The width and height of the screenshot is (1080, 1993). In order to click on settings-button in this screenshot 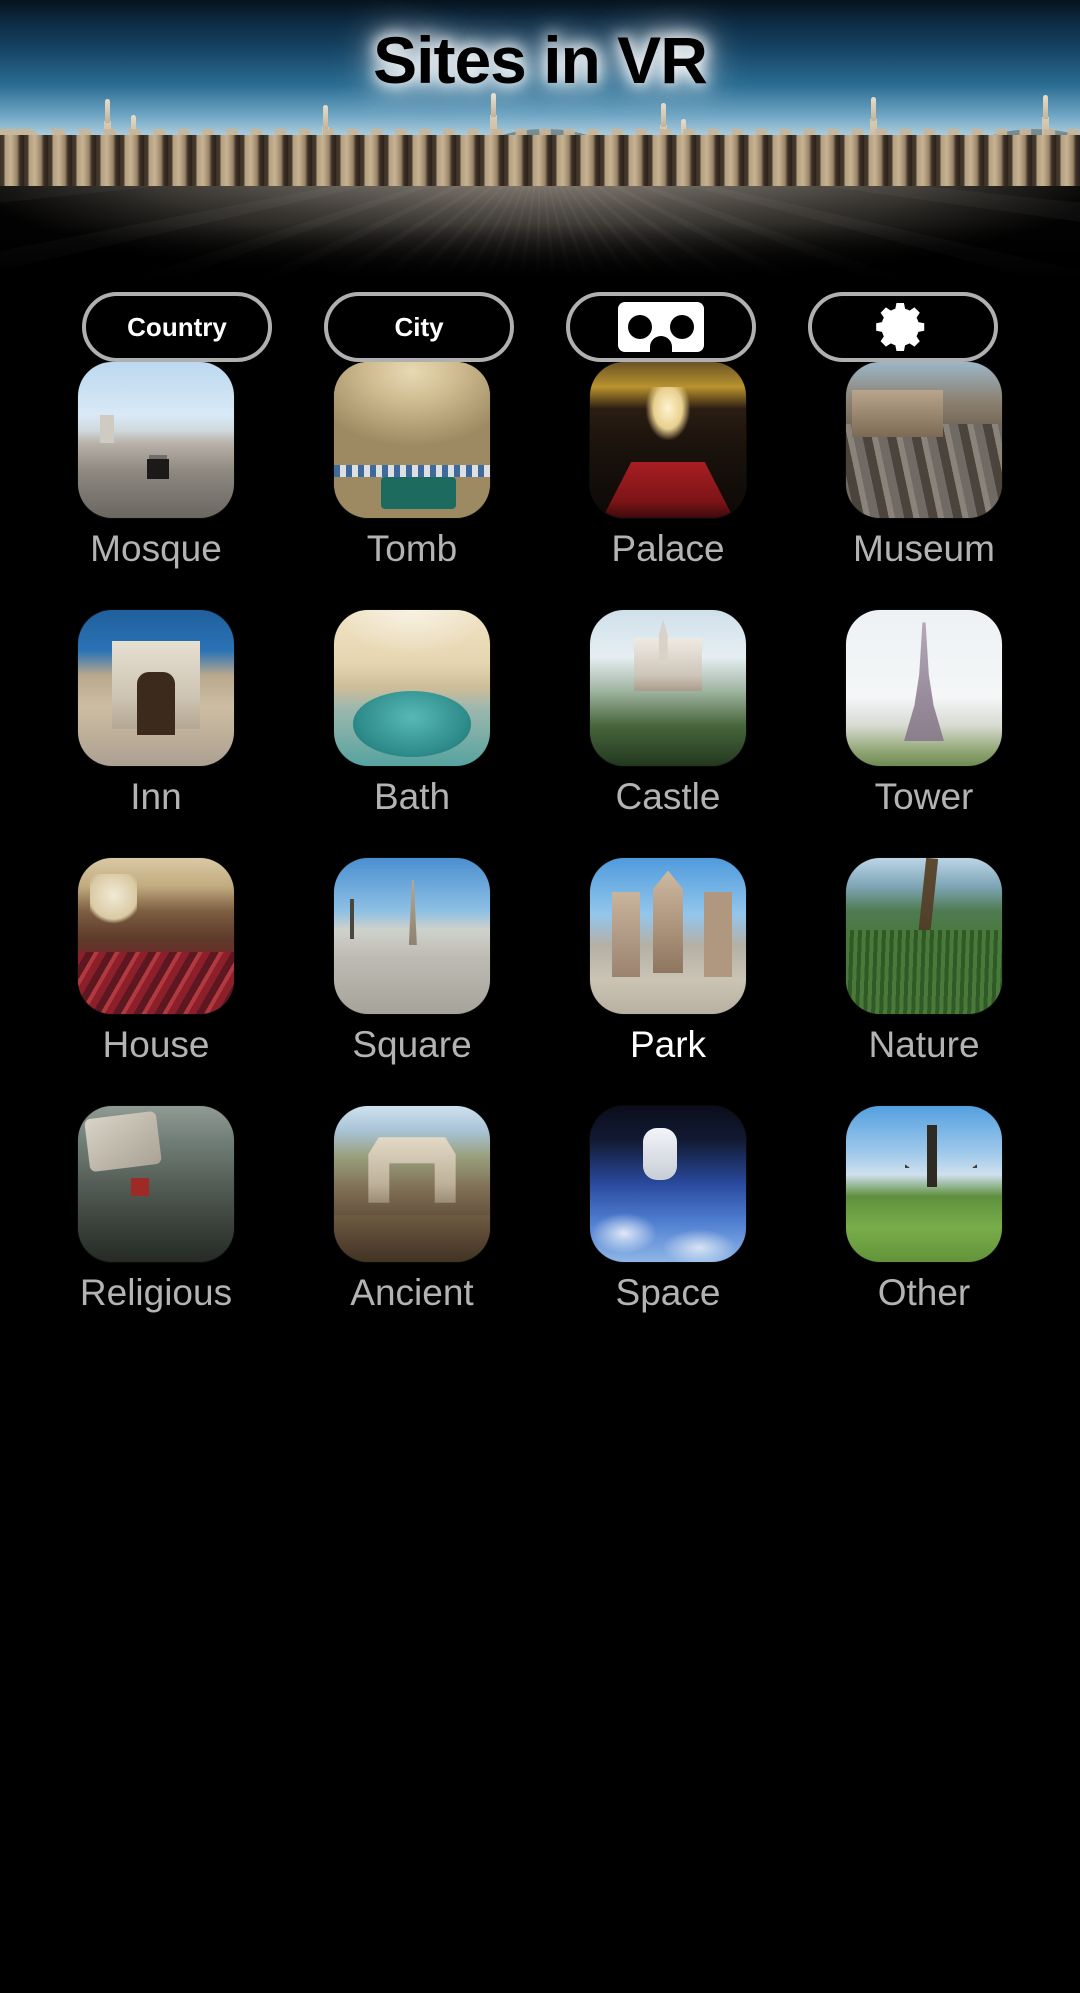, I will do `click(903, 327)`.